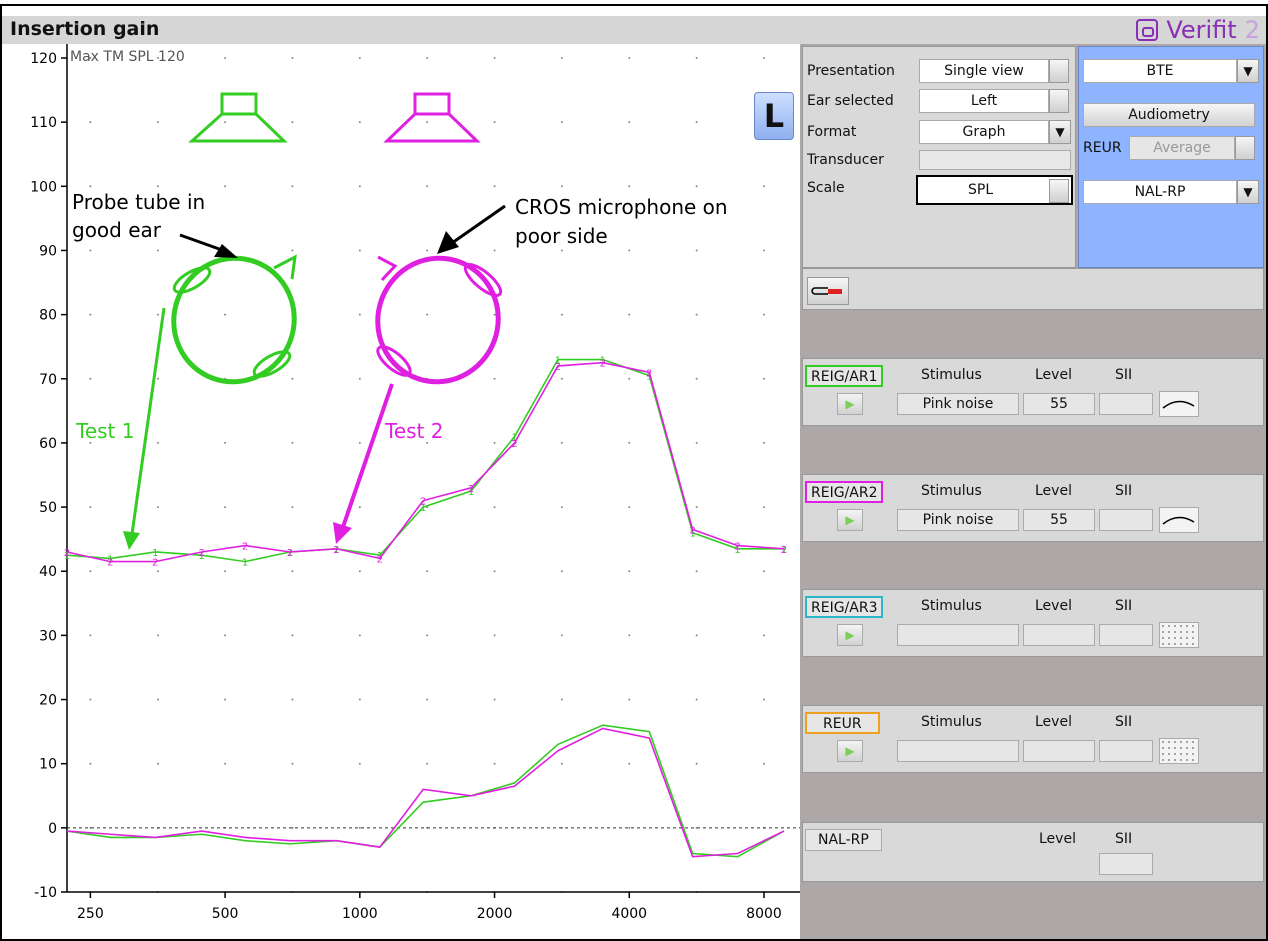 The height and width of the screenshot is (941, 1268). I want to click on nal-rp-tag: NAL-RP, so click(843, 840).